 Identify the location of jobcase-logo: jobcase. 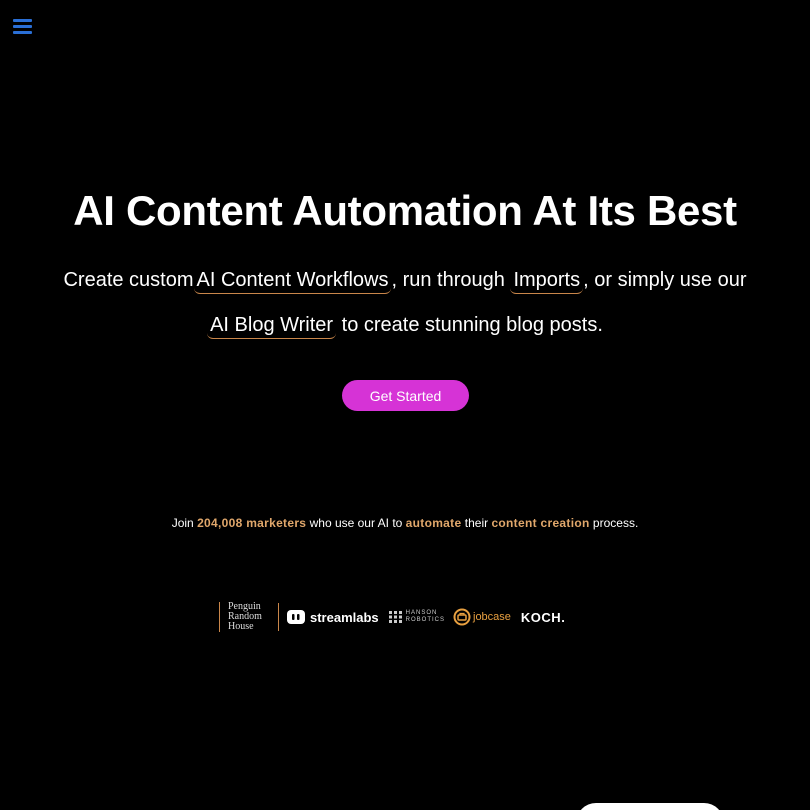
(482, 617).